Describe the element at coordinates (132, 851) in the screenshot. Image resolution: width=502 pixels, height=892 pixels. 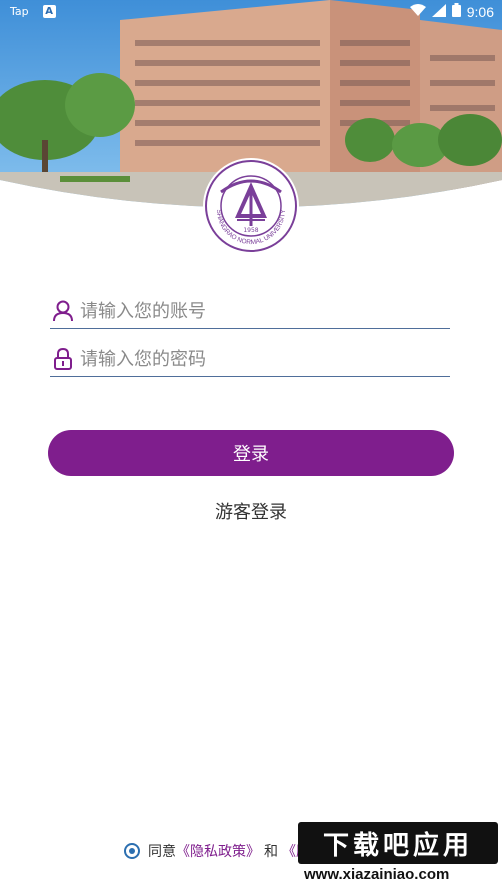
I see `agree-radio` at that location.